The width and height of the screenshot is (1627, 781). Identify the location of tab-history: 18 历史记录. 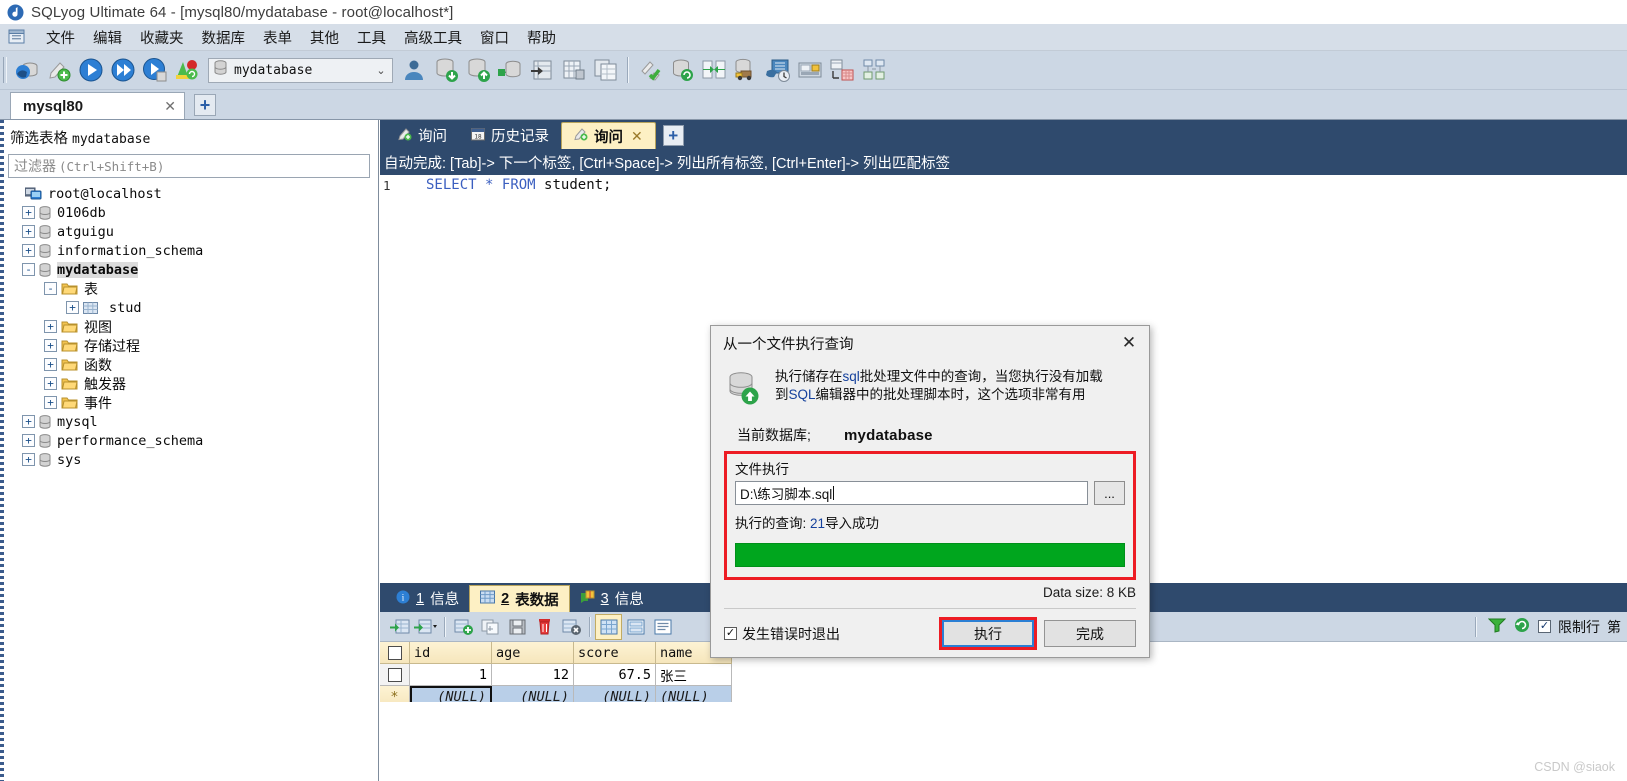
(510, 135).